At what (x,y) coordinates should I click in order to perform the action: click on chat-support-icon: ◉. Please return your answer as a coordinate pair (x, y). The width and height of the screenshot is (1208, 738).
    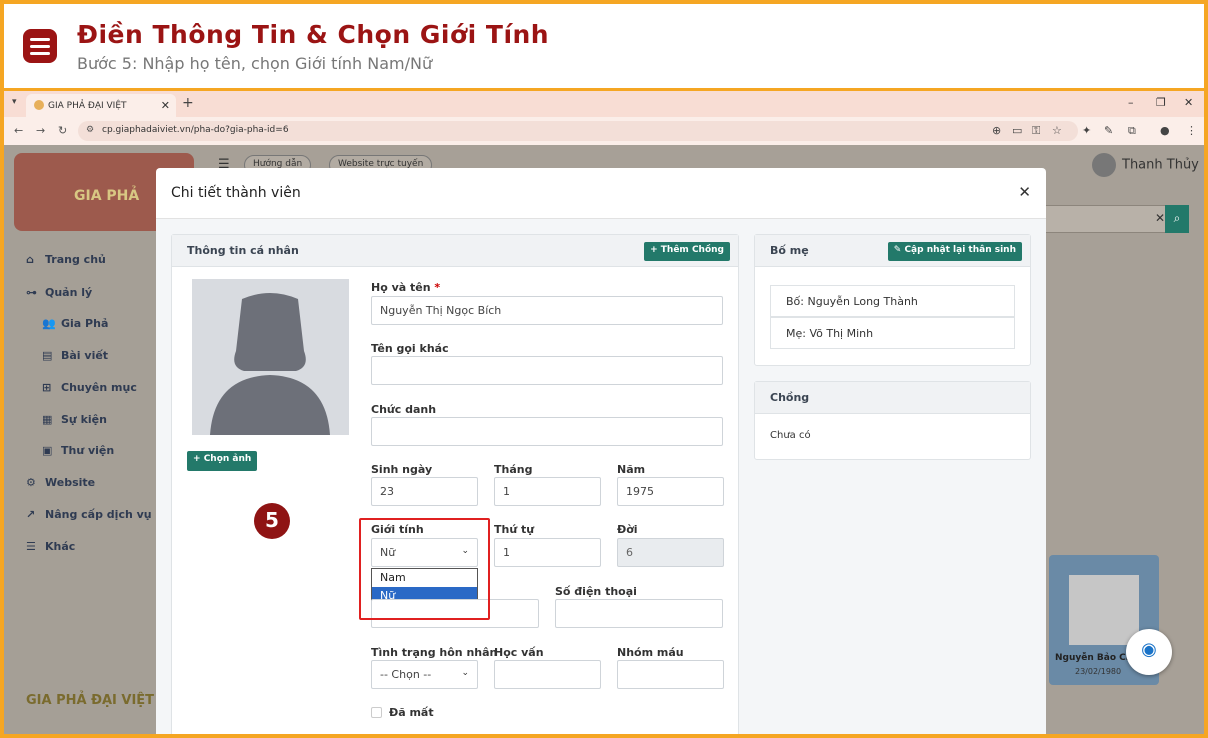
    Looking at the image, I should click on (1149, 652).